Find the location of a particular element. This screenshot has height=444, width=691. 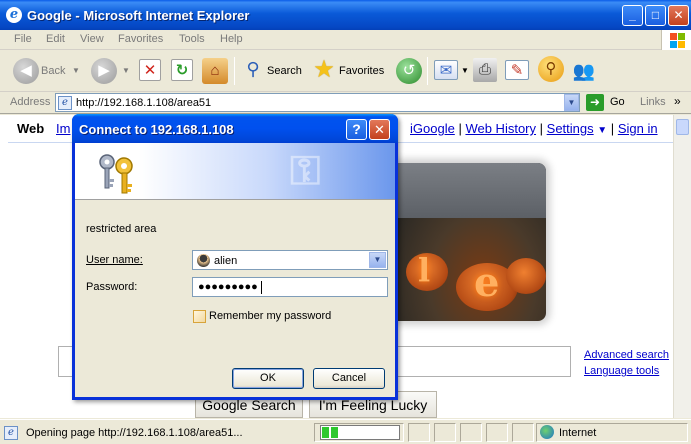

maximize-button: □ is located at coordinates (655, 15).